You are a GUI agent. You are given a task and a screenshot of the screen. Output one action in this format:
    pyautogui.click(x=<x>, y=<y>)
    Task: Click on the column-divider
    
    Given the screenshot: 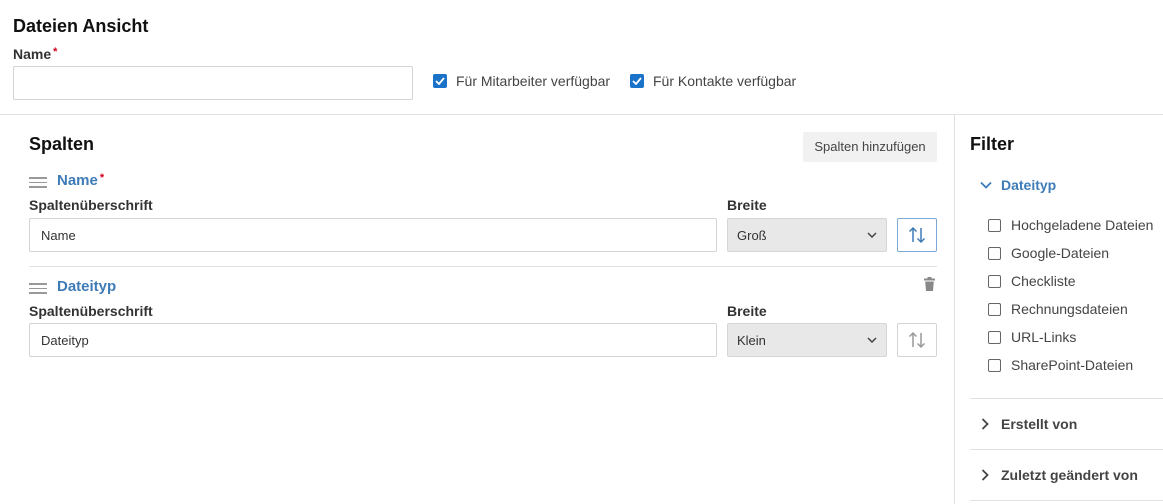 What is the action you would take?
    pyautogui.click(x=483, y=266)
    